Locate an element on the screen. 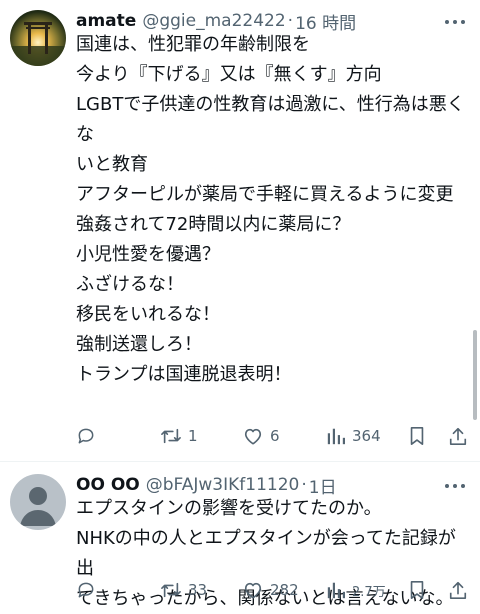 The width and height of the screenshot is (480, 614). view-count: 2.7万 is located at coordinates (369, 592).